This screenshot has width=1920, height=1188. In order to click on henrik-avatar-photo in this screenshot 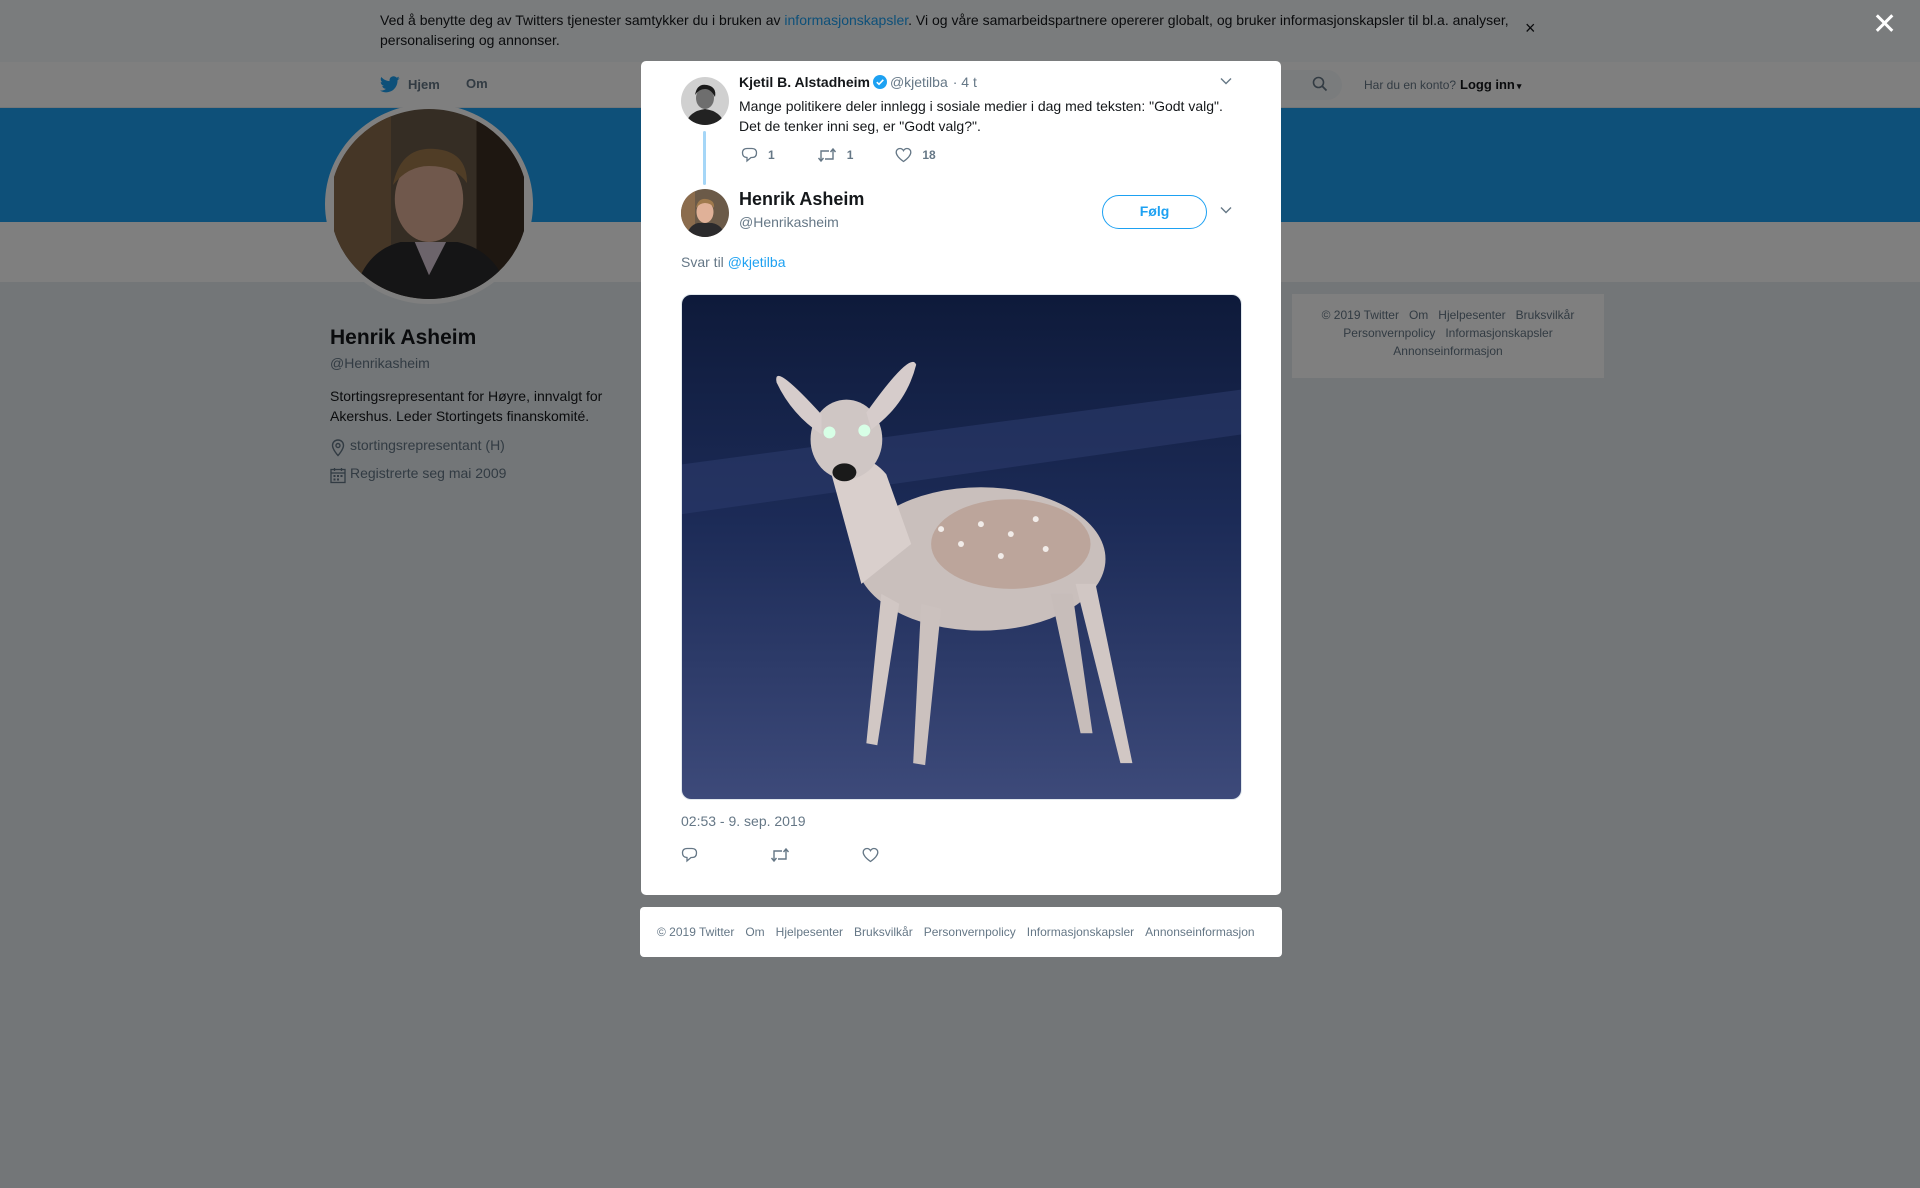, I will do `click(705, 213)`.